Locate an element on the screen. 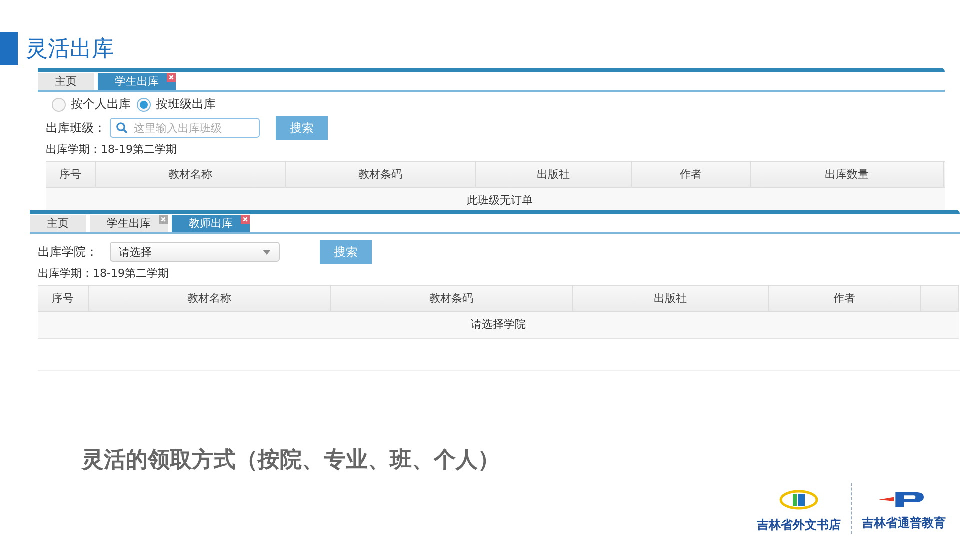 The image size is (960, 540). caret-icon is located at coordinates (267, 252).